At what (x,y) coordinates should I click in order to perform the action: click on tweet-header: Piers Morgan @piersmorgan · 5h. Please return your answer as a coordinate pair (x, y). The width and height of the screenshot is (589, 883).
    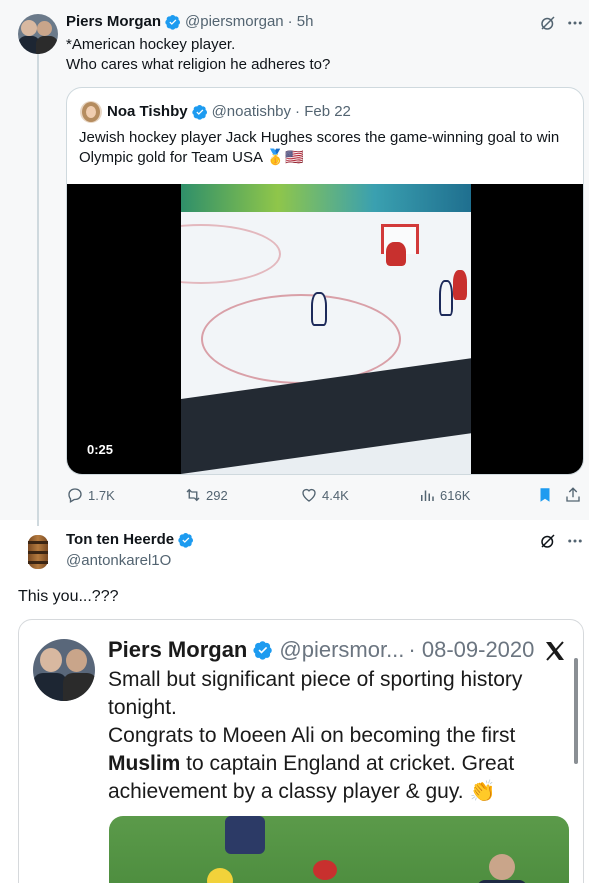
    Looking at the image, I should click on (190, 21).